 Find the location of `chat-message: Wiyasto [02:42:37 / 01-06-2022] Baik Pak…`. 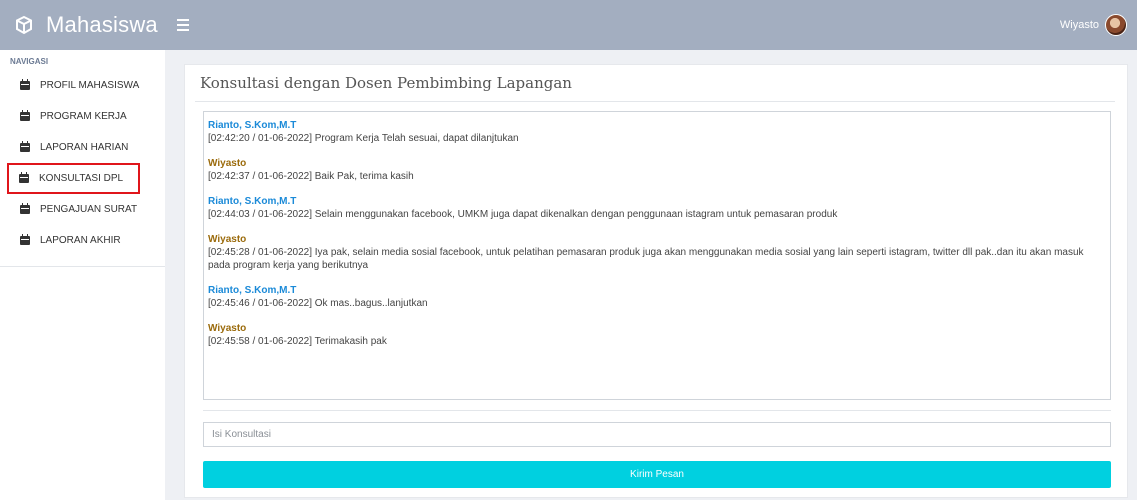

chat-message: Wiyasto [02:42:37 / 01-06-2022] Baik Pak… is located at coordinates (659, 170).